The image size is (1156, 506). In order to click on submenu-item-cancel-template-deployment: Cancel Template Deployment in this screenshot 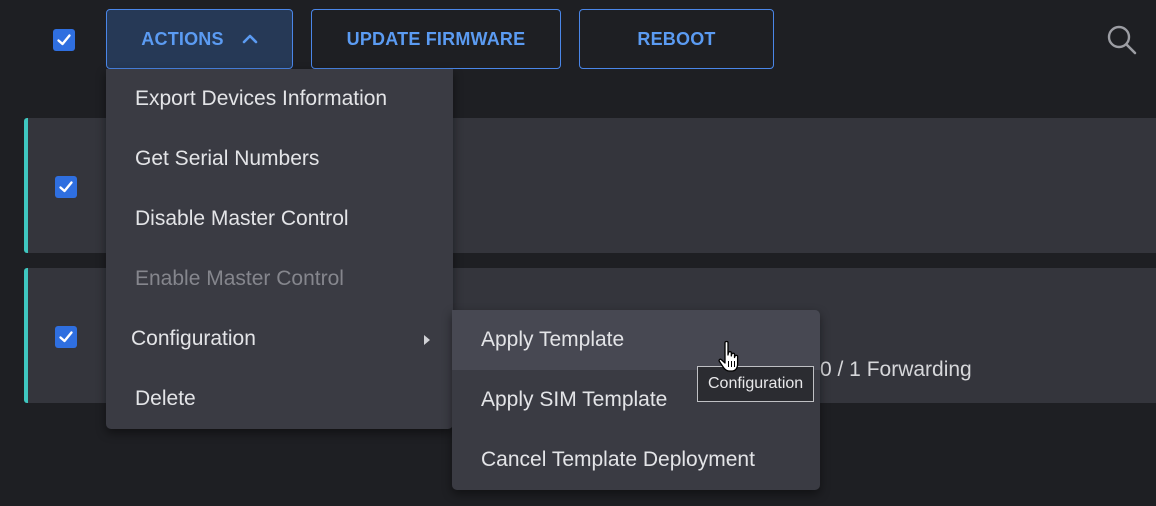, I will do `click(636, 460)`.